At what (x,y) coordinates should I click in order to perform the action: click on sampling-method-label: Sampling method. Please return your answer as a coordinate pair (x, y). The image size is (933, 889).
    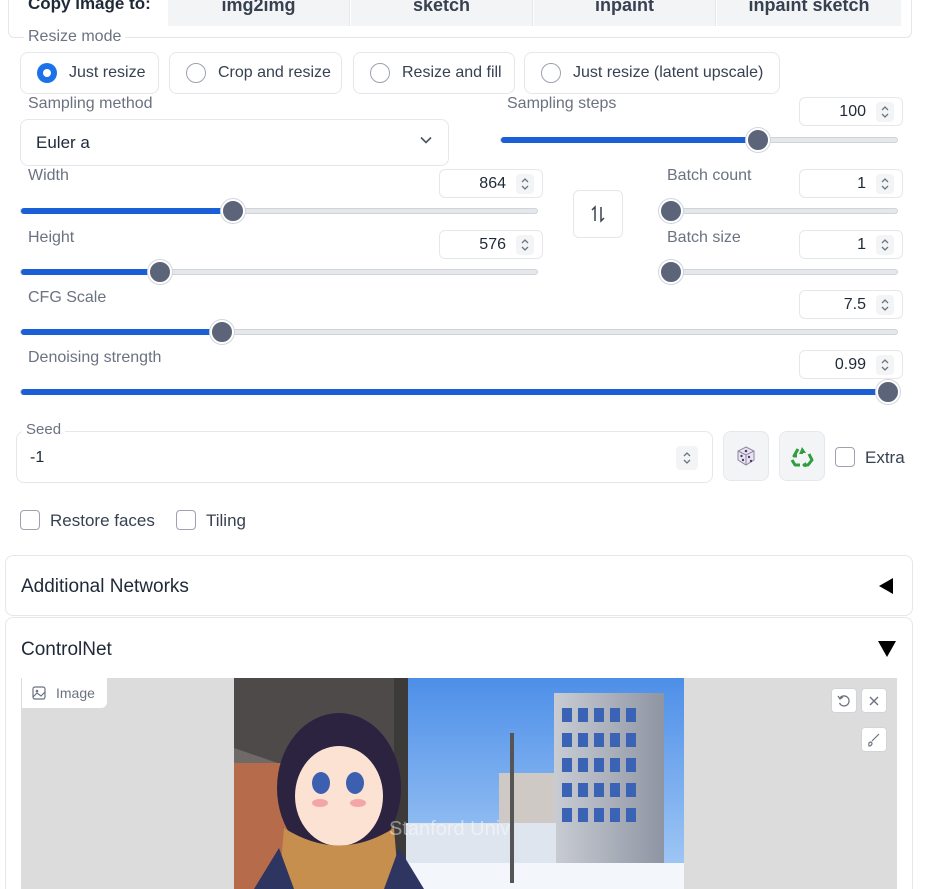
    Looking at the image, I should click on (90, 103).